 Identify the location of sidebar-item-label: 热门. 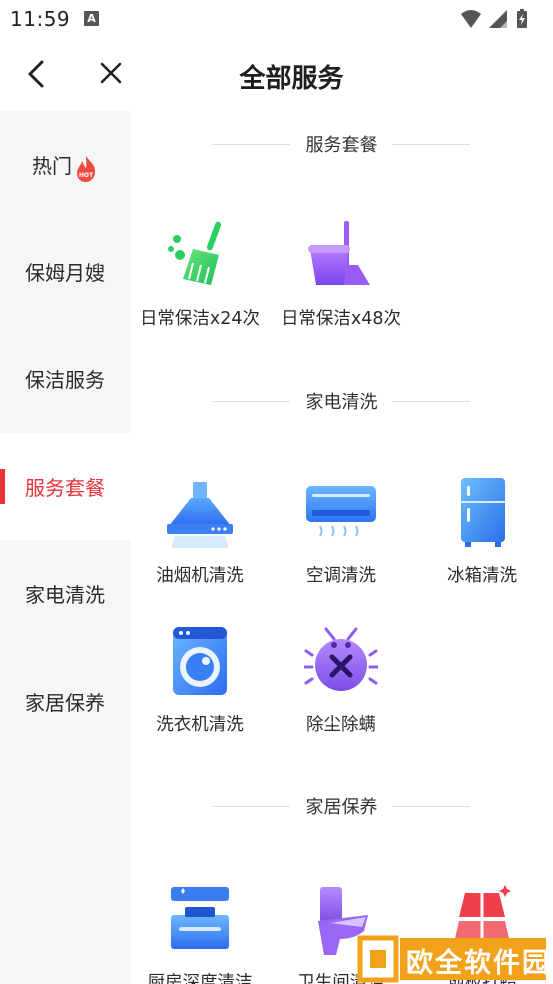
(52, 166).